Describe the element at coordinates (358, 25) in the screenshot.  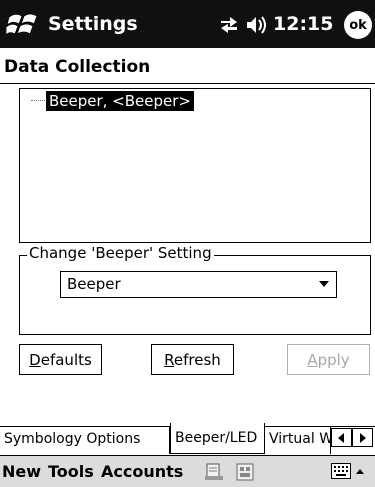
I see `ok-button: ok` at that location.